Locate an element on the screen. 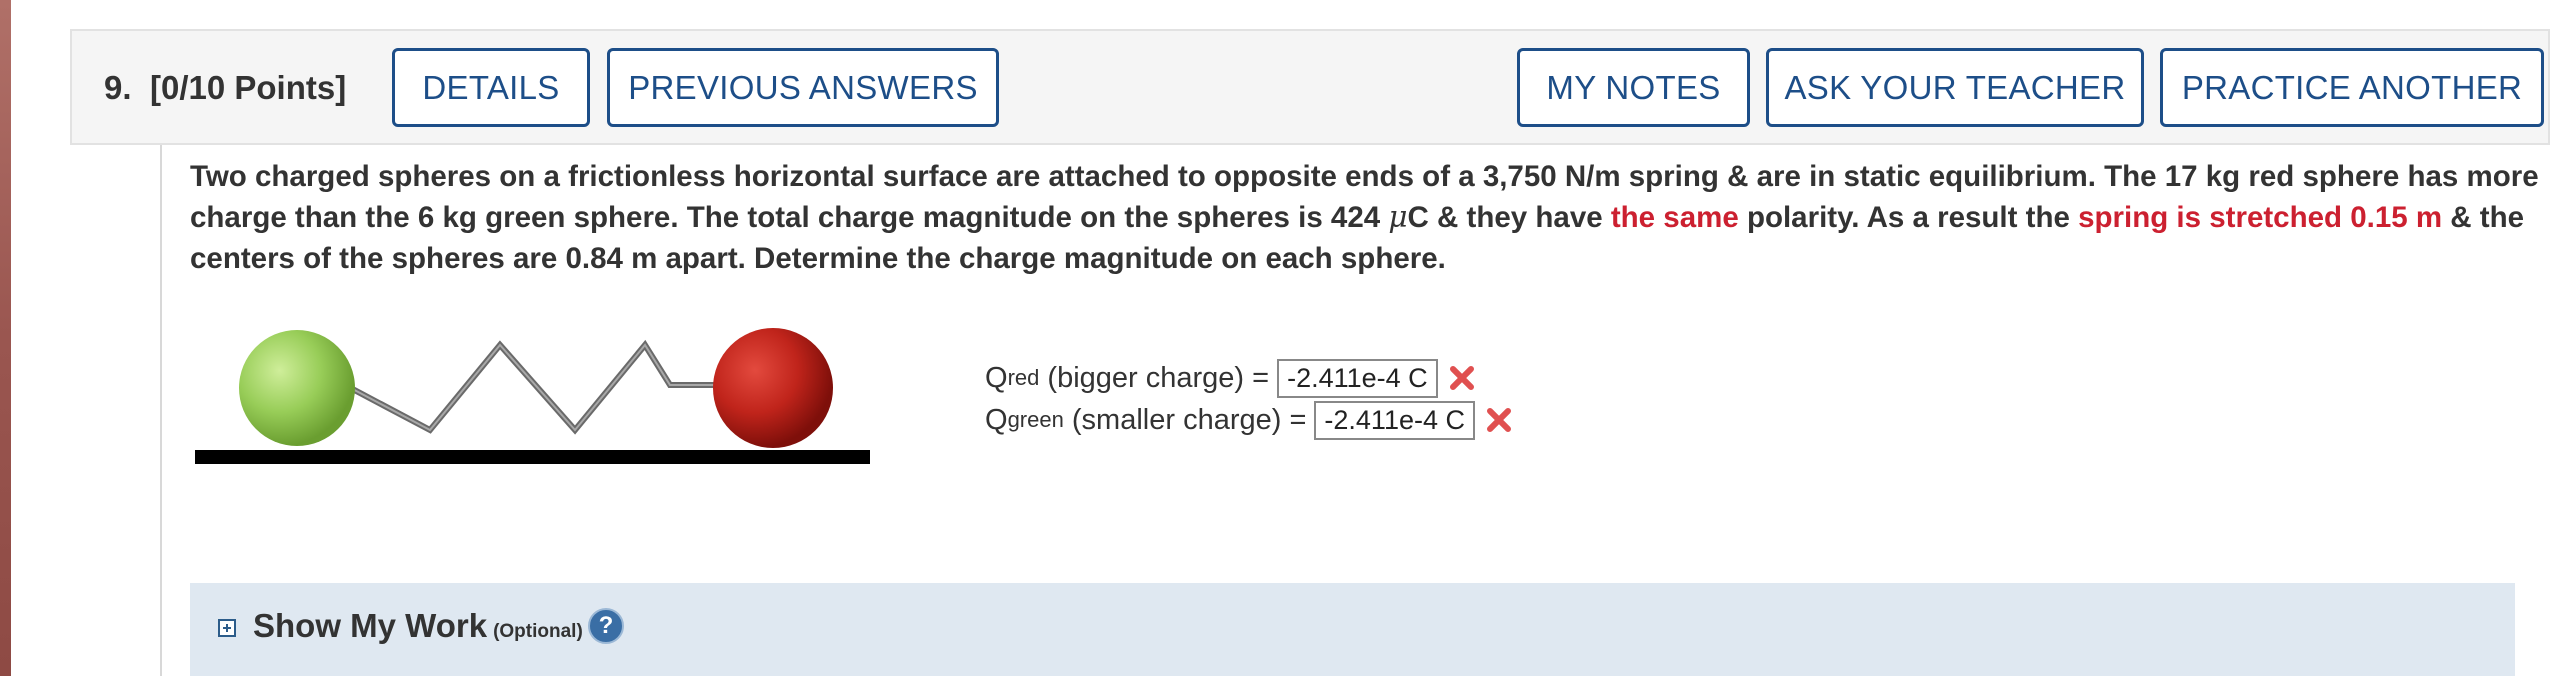  answer-row-red: Qred (bigger charge) = -2.411e-4 C is located at coordinates (1249, 378).